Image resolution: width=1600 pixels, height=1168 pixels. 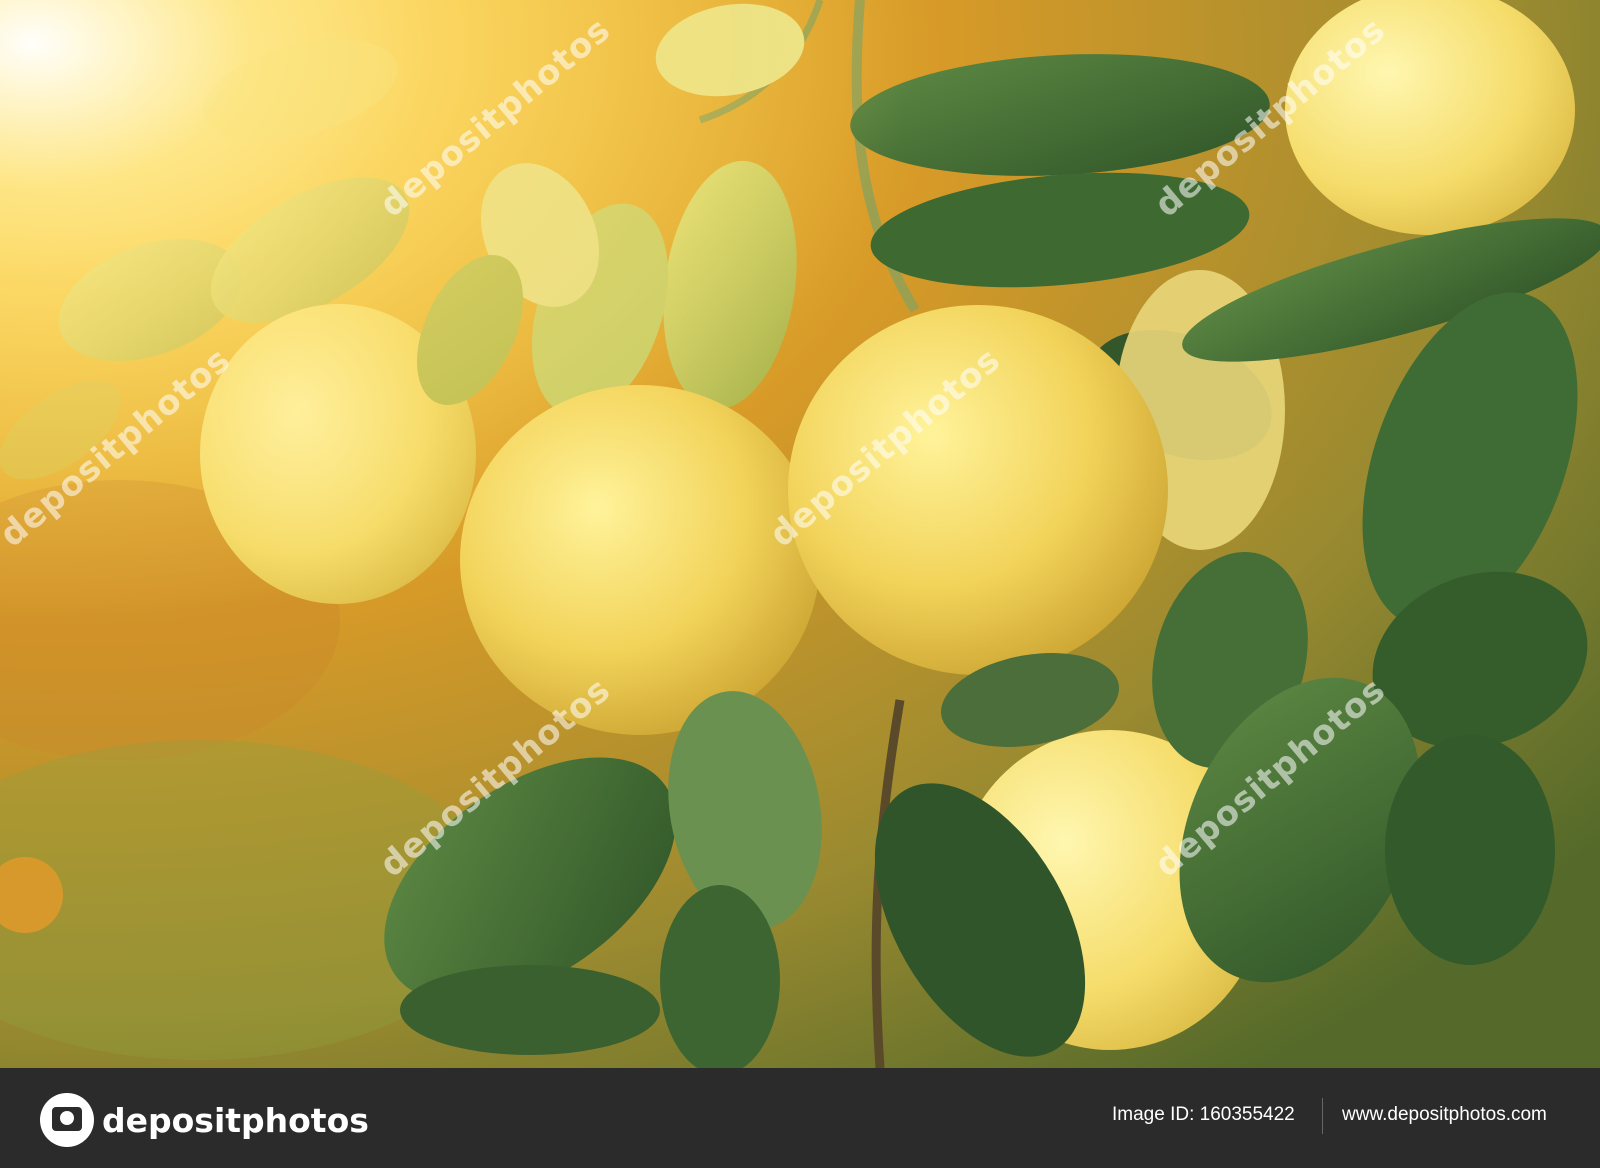 I want to click on image-id: Image ID: 160355422, so click(x=1203, y=1114).